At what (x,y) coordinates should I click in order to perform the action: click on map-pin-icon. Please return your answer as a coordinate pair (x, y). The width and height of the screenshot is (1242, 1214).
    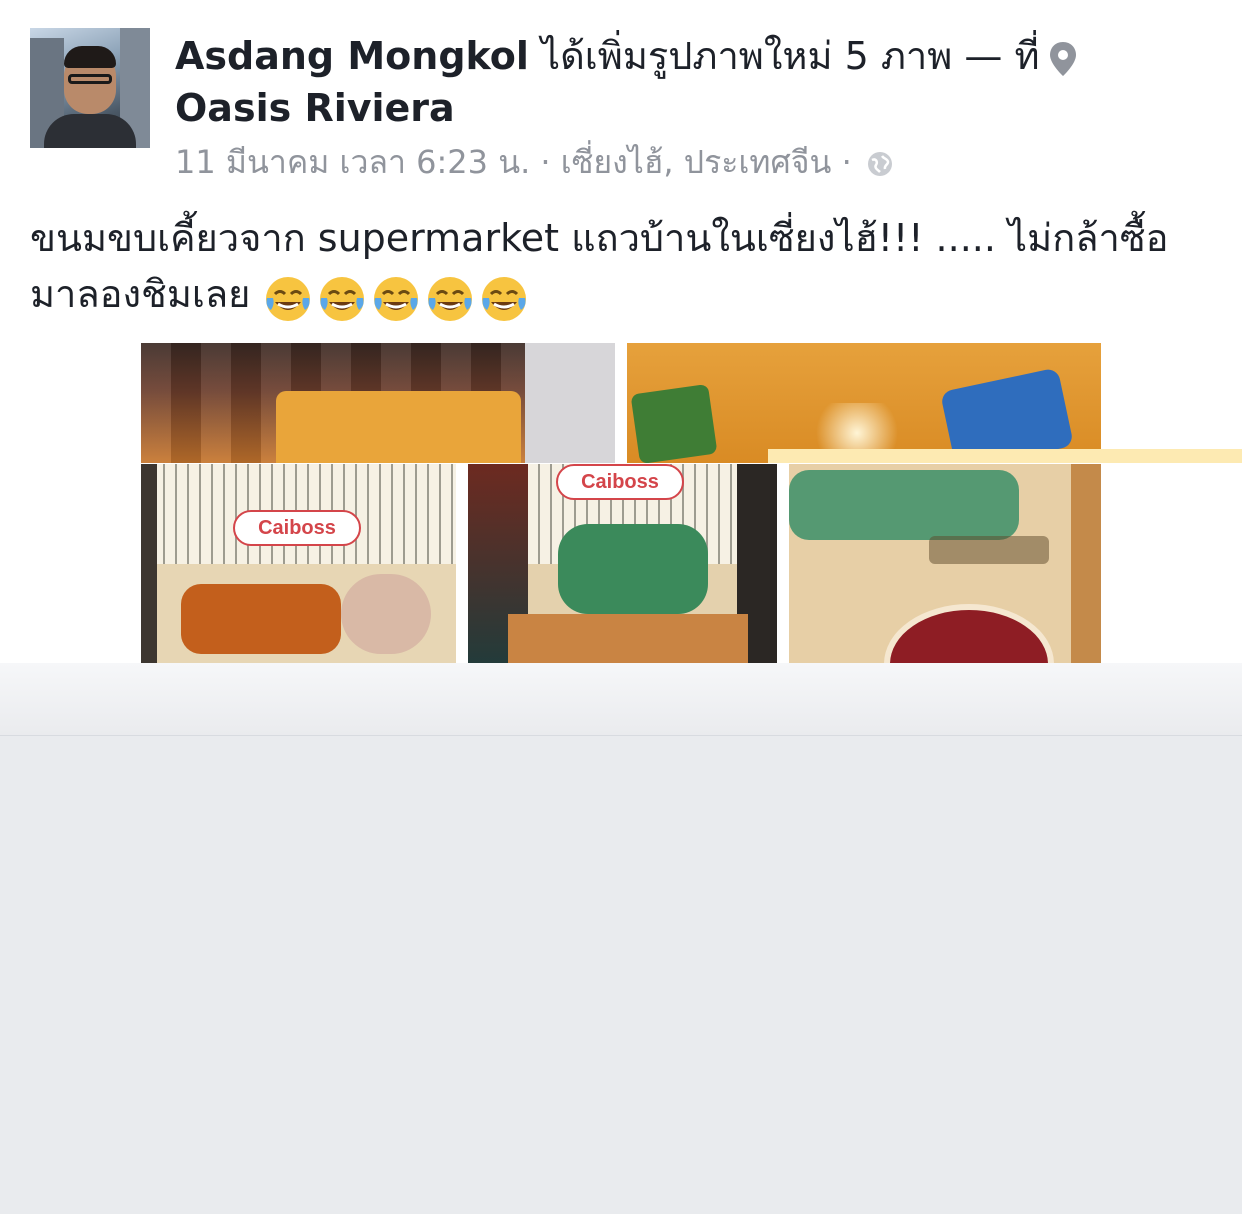
    Looking at the image, I should click on (1062, 58).